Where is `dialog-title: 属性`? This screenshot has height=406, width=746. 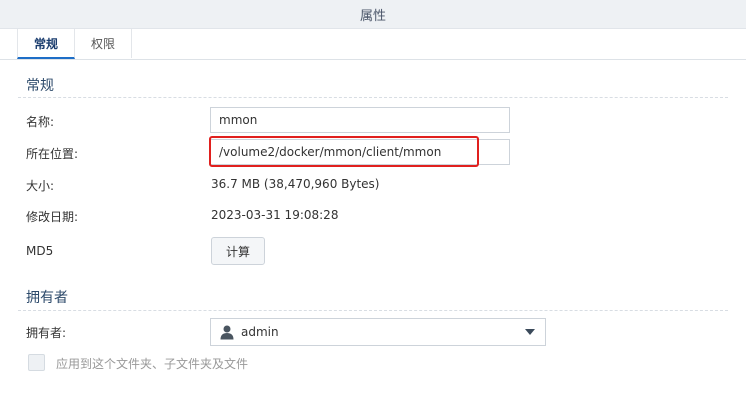
dialog-title: 属性 is located at coordinates (372, 16).